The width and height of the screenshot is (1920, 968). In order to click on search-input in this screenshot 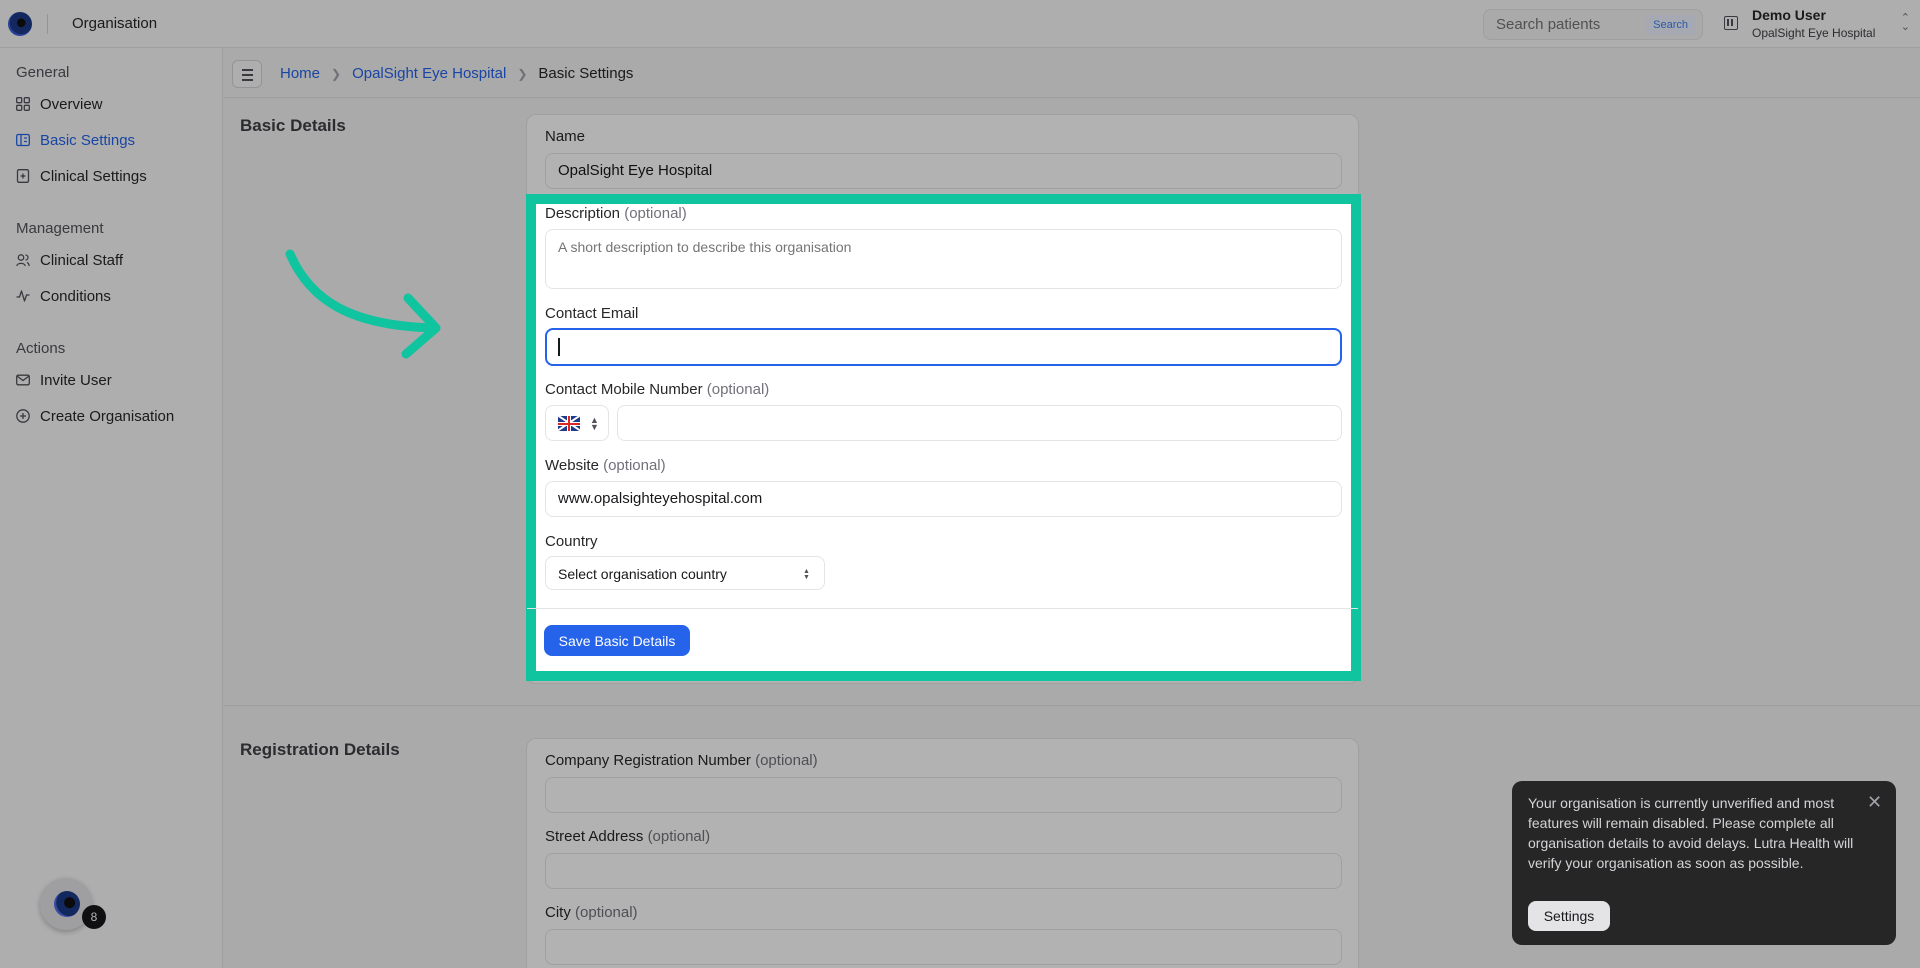, I will do `click(1566, 24)`.